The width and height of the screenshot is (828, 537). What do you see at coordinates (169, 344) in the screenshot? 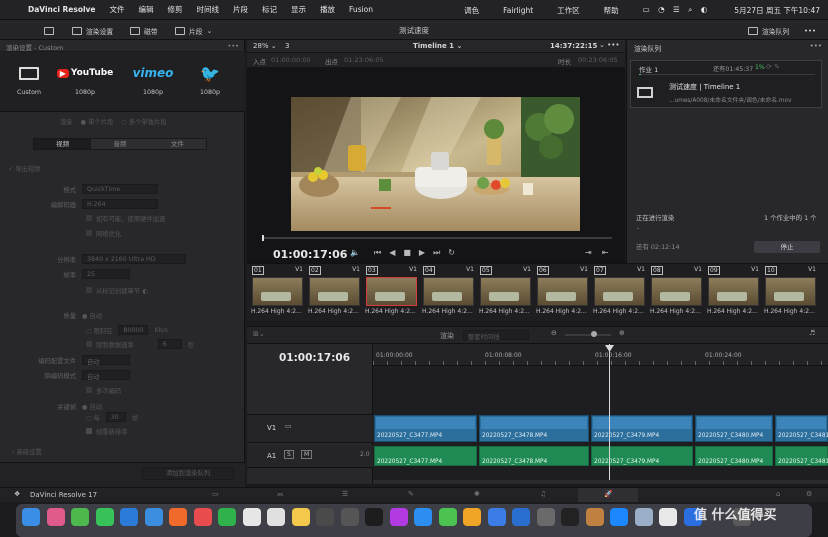
I see `limit-seconds-input: 6` at bounding box center [169, 344].